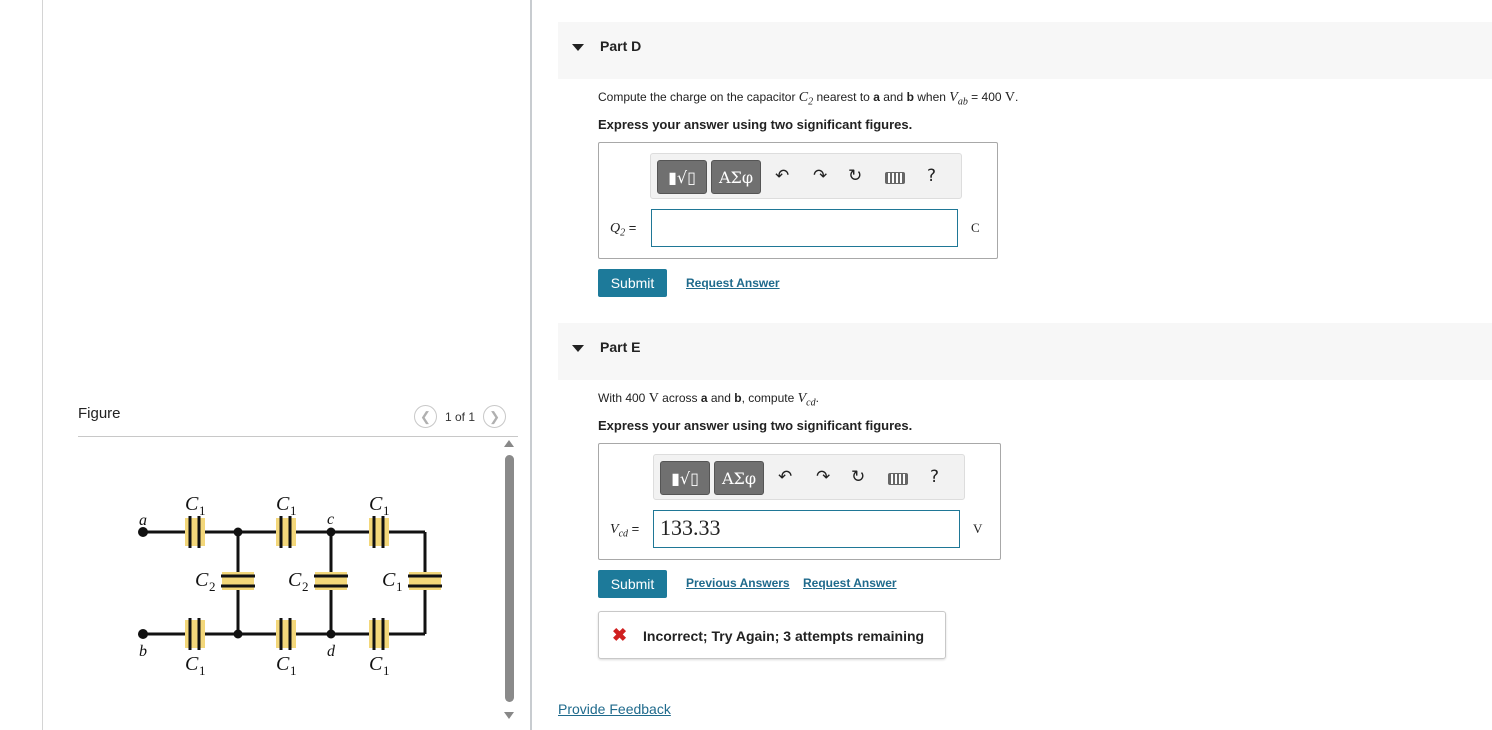 This screenshot has height=730, width=1492. Describe the element at coordinates (330, 519) in the screenshot. I see `node-c-label: c` at that location.